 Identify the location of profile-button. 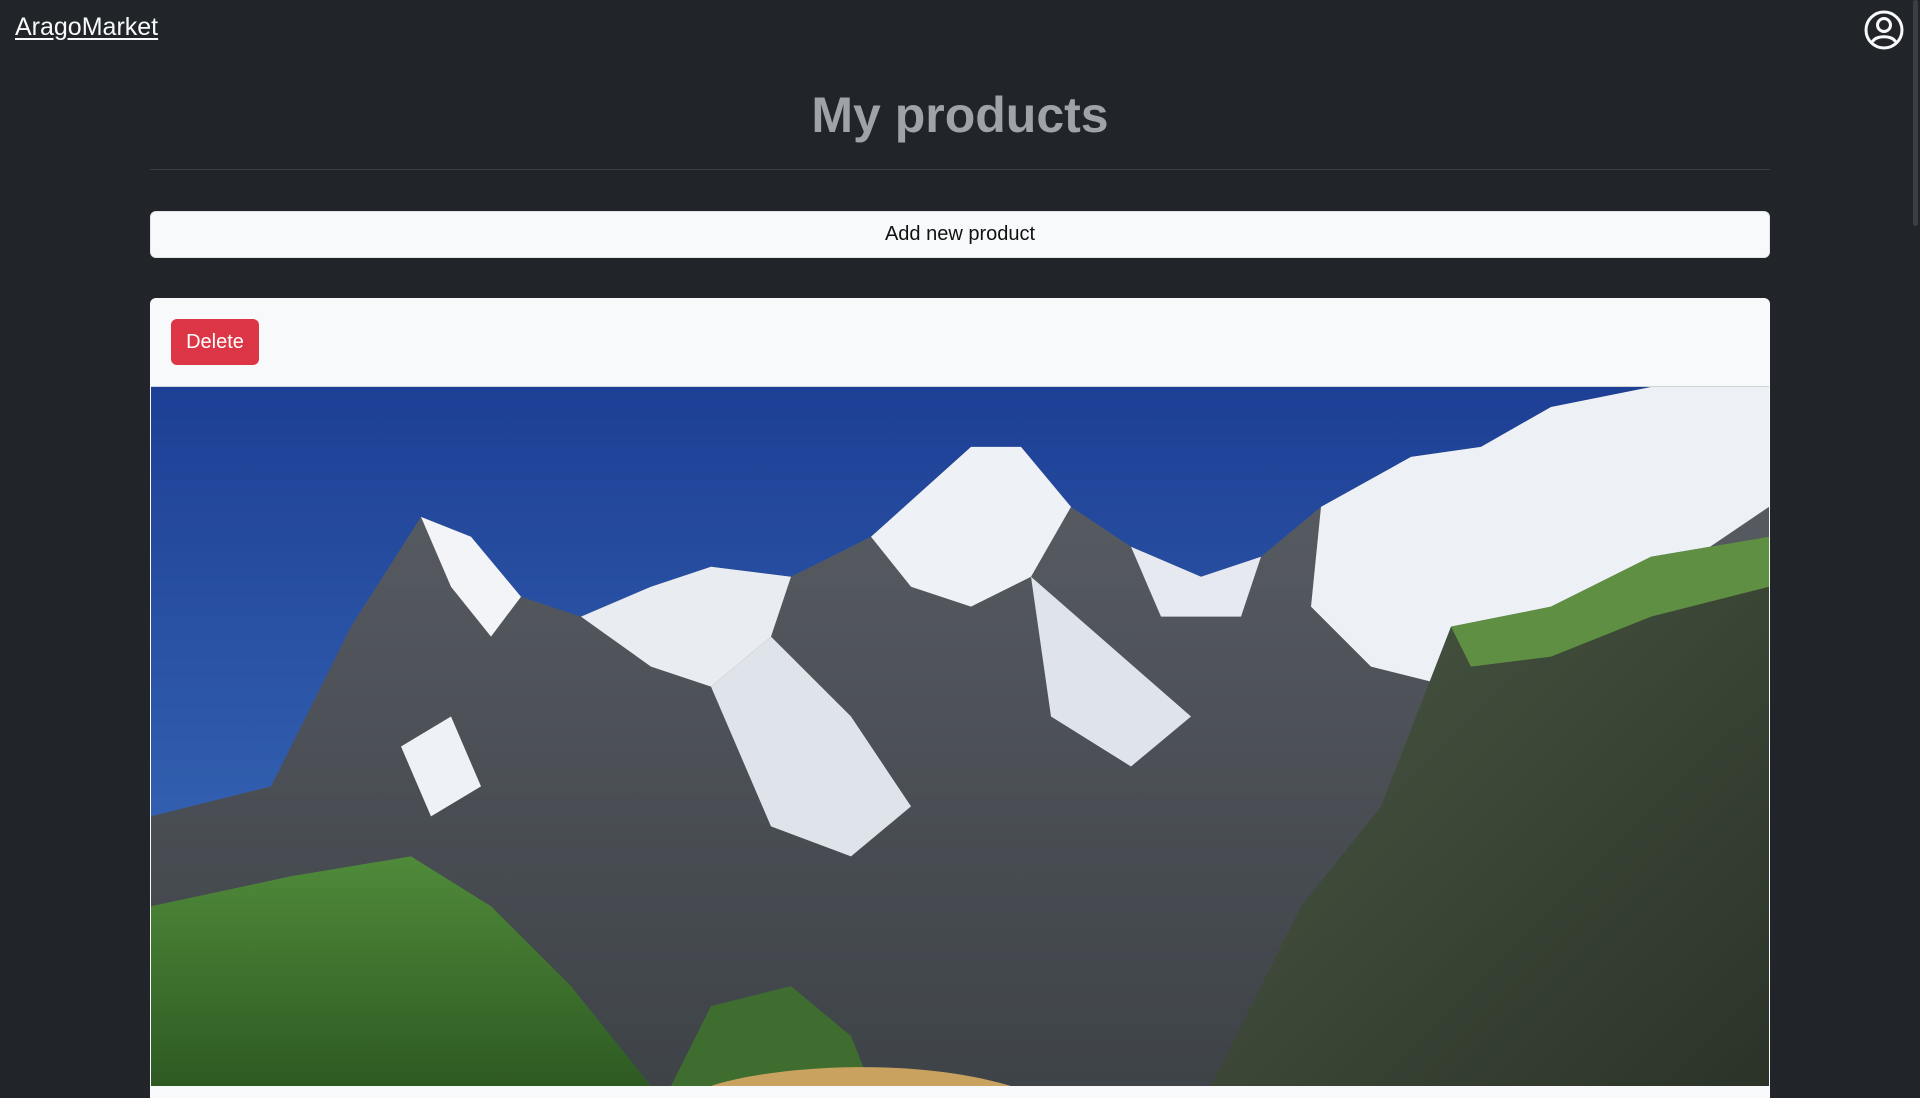
(1884, 30).